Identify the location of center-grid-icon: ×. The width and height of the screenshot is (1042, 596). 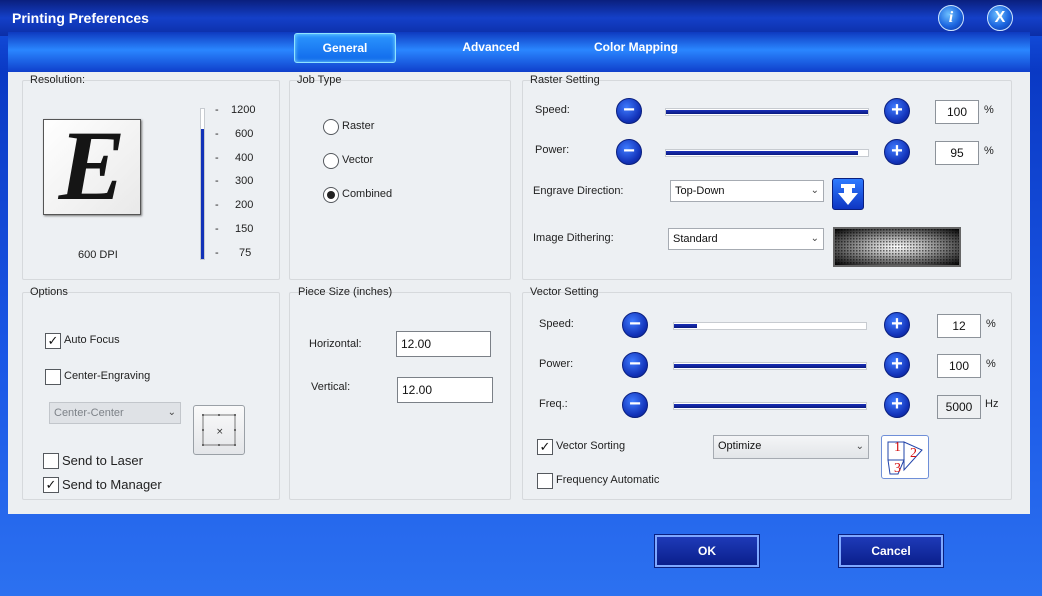
(219, 430).